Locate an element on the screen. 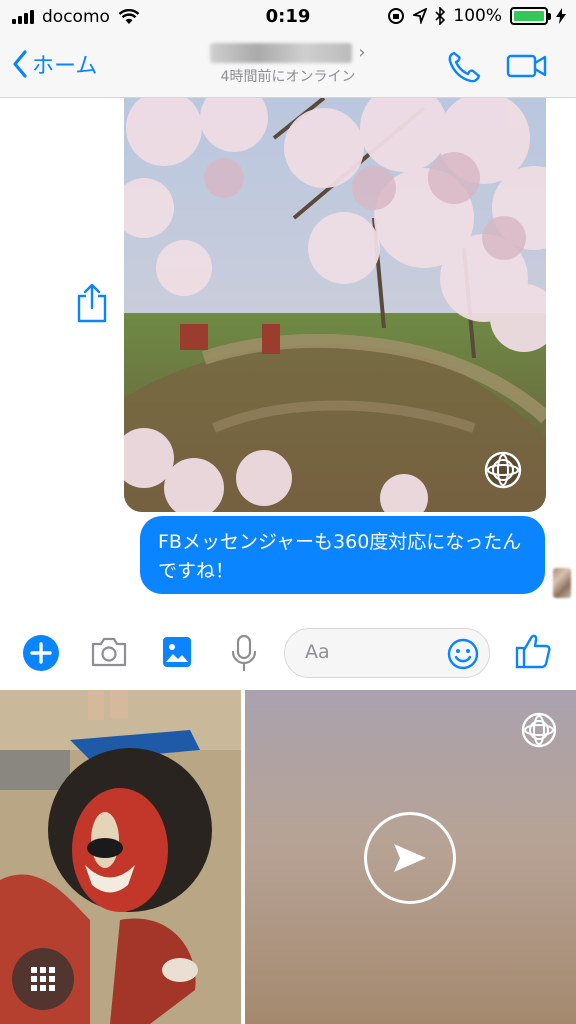  battery-percent: 100% is located at coordinates (477, 16).